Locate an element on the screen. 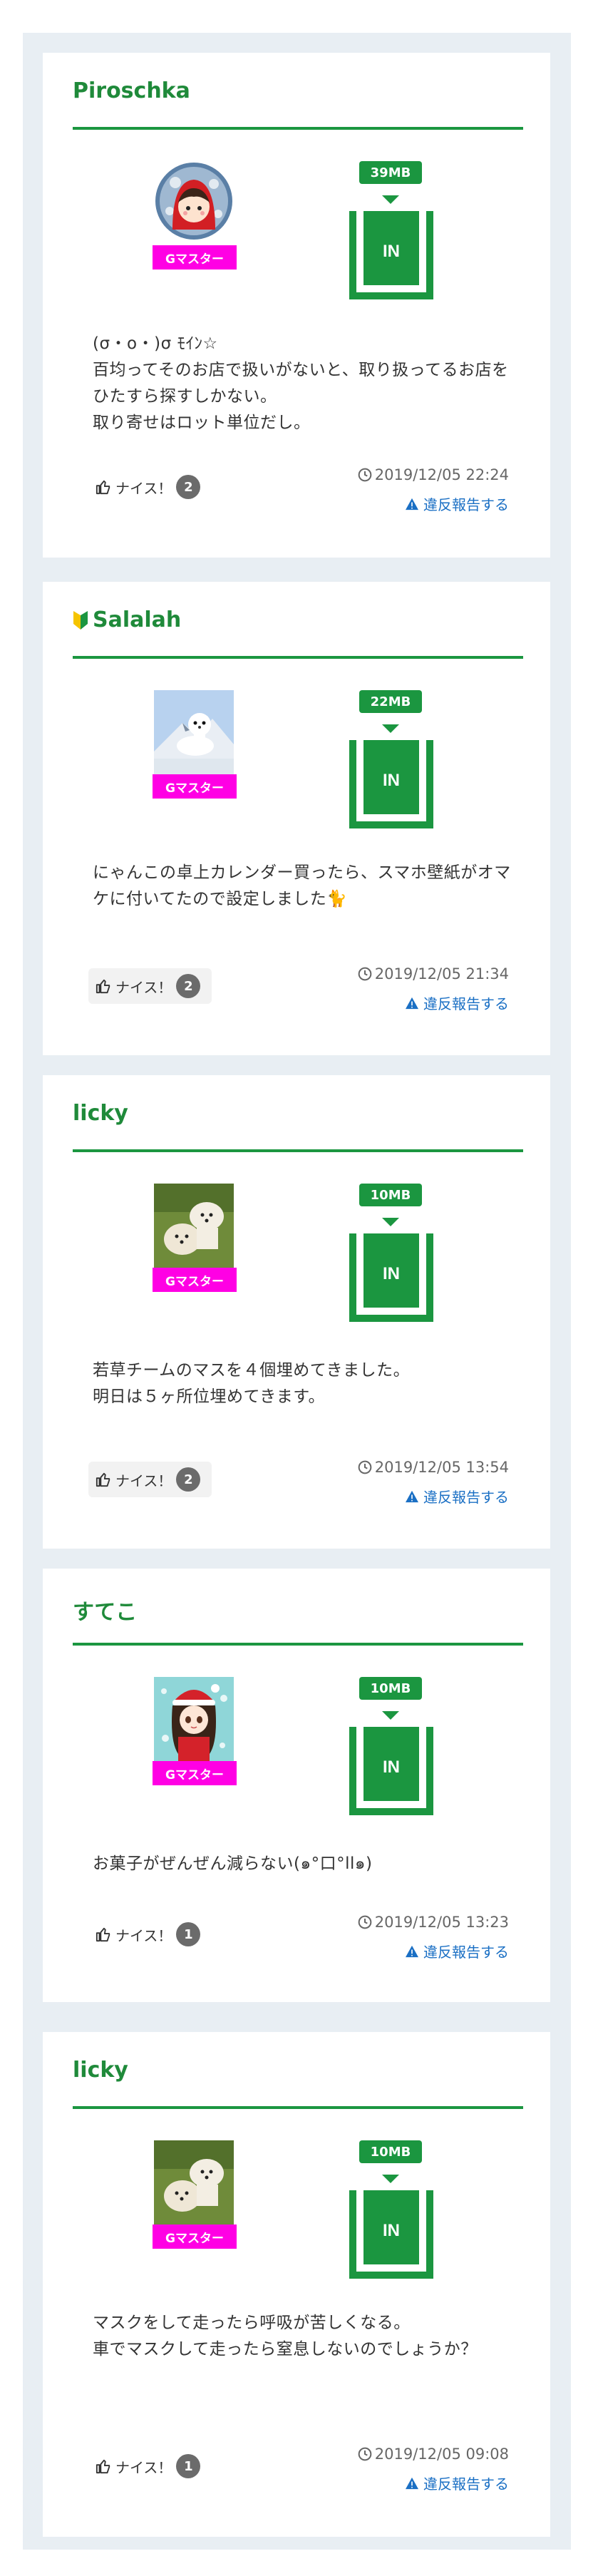 The width and height of the screenshot is (593, 2576). post-text: お菓子がぜんぜん減らない(๑°口°ll๑) is located at coordinates (233, 1863).